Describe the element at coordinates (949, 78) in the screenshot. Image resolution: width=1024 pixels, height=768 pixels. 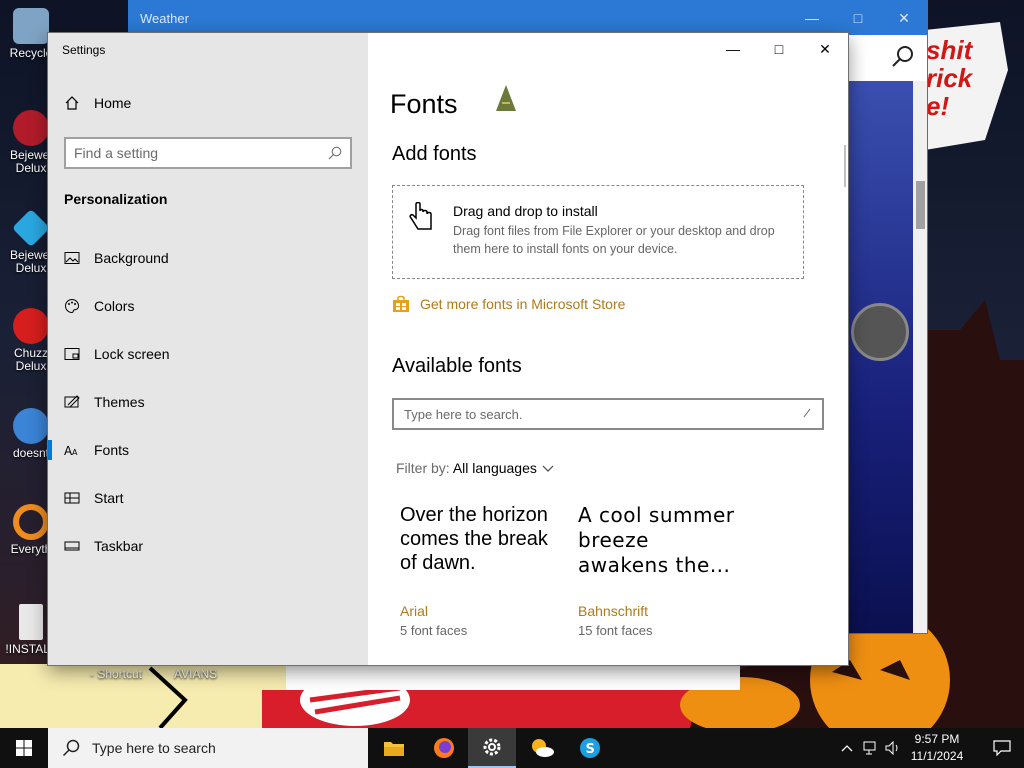
I see `wallpaper-banner-text: shit rick e!` at that location.